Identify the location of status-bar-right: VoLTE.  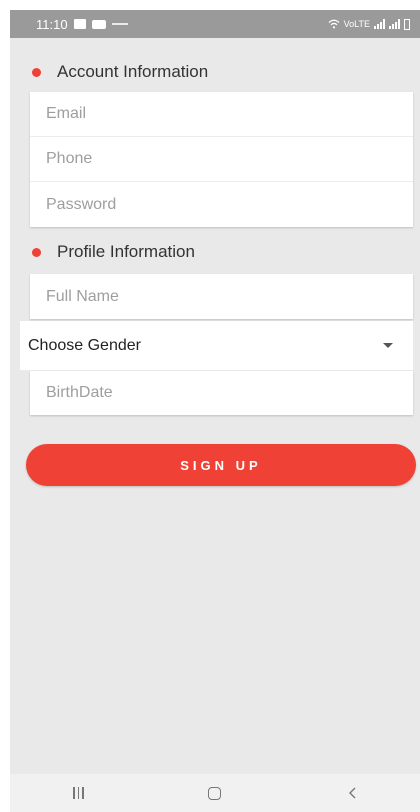
(369, 24).